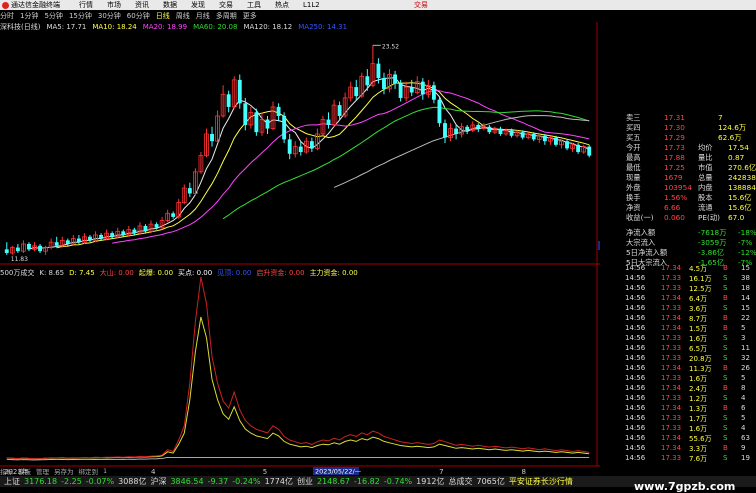  I want to click on quote-value: 17.30, so click(674, 127).